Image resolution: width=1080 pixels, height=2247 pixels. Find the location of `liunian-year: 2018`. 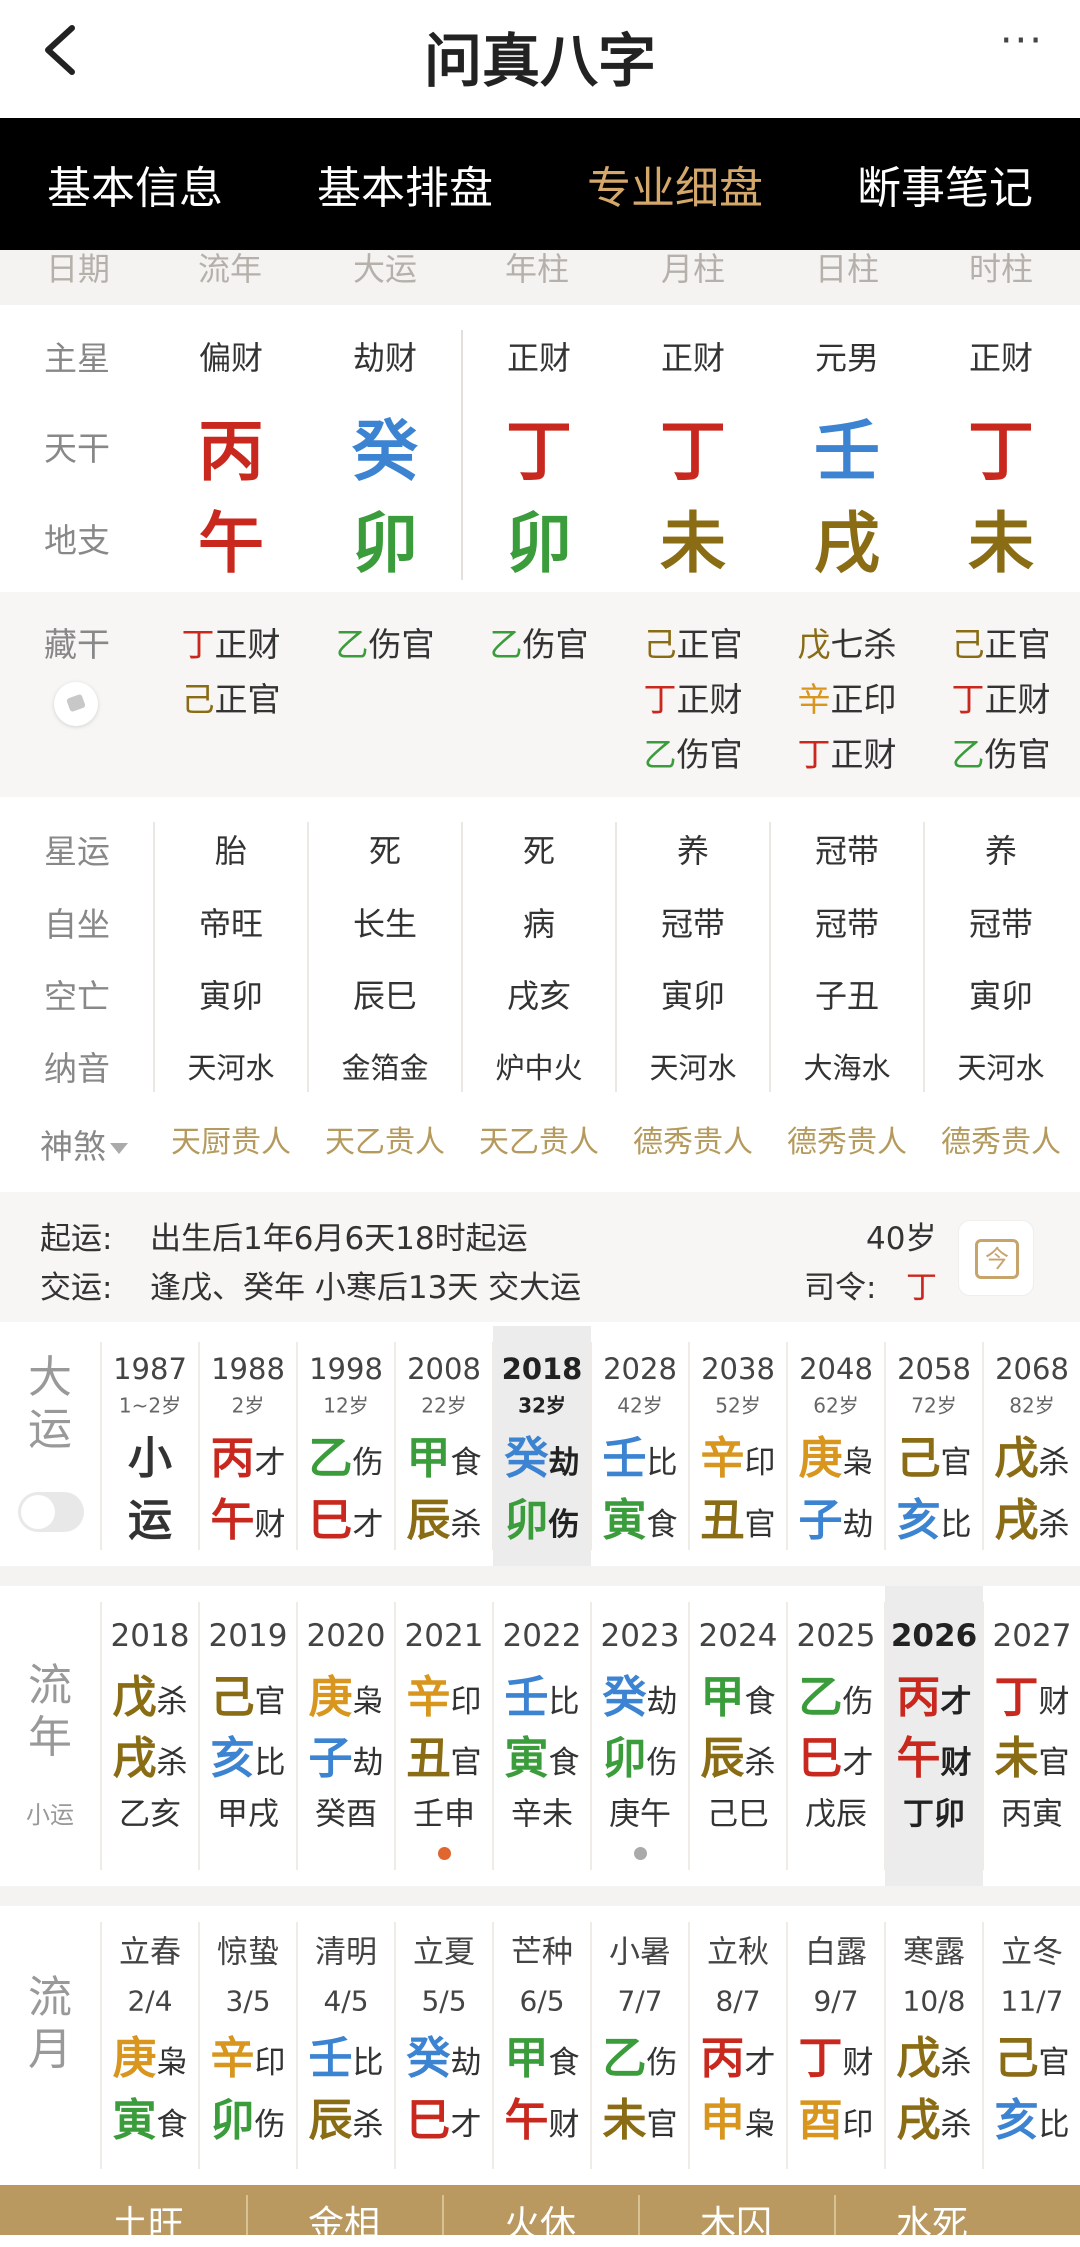

liunian-year: 2018 is located at coordinates (150, 1636).